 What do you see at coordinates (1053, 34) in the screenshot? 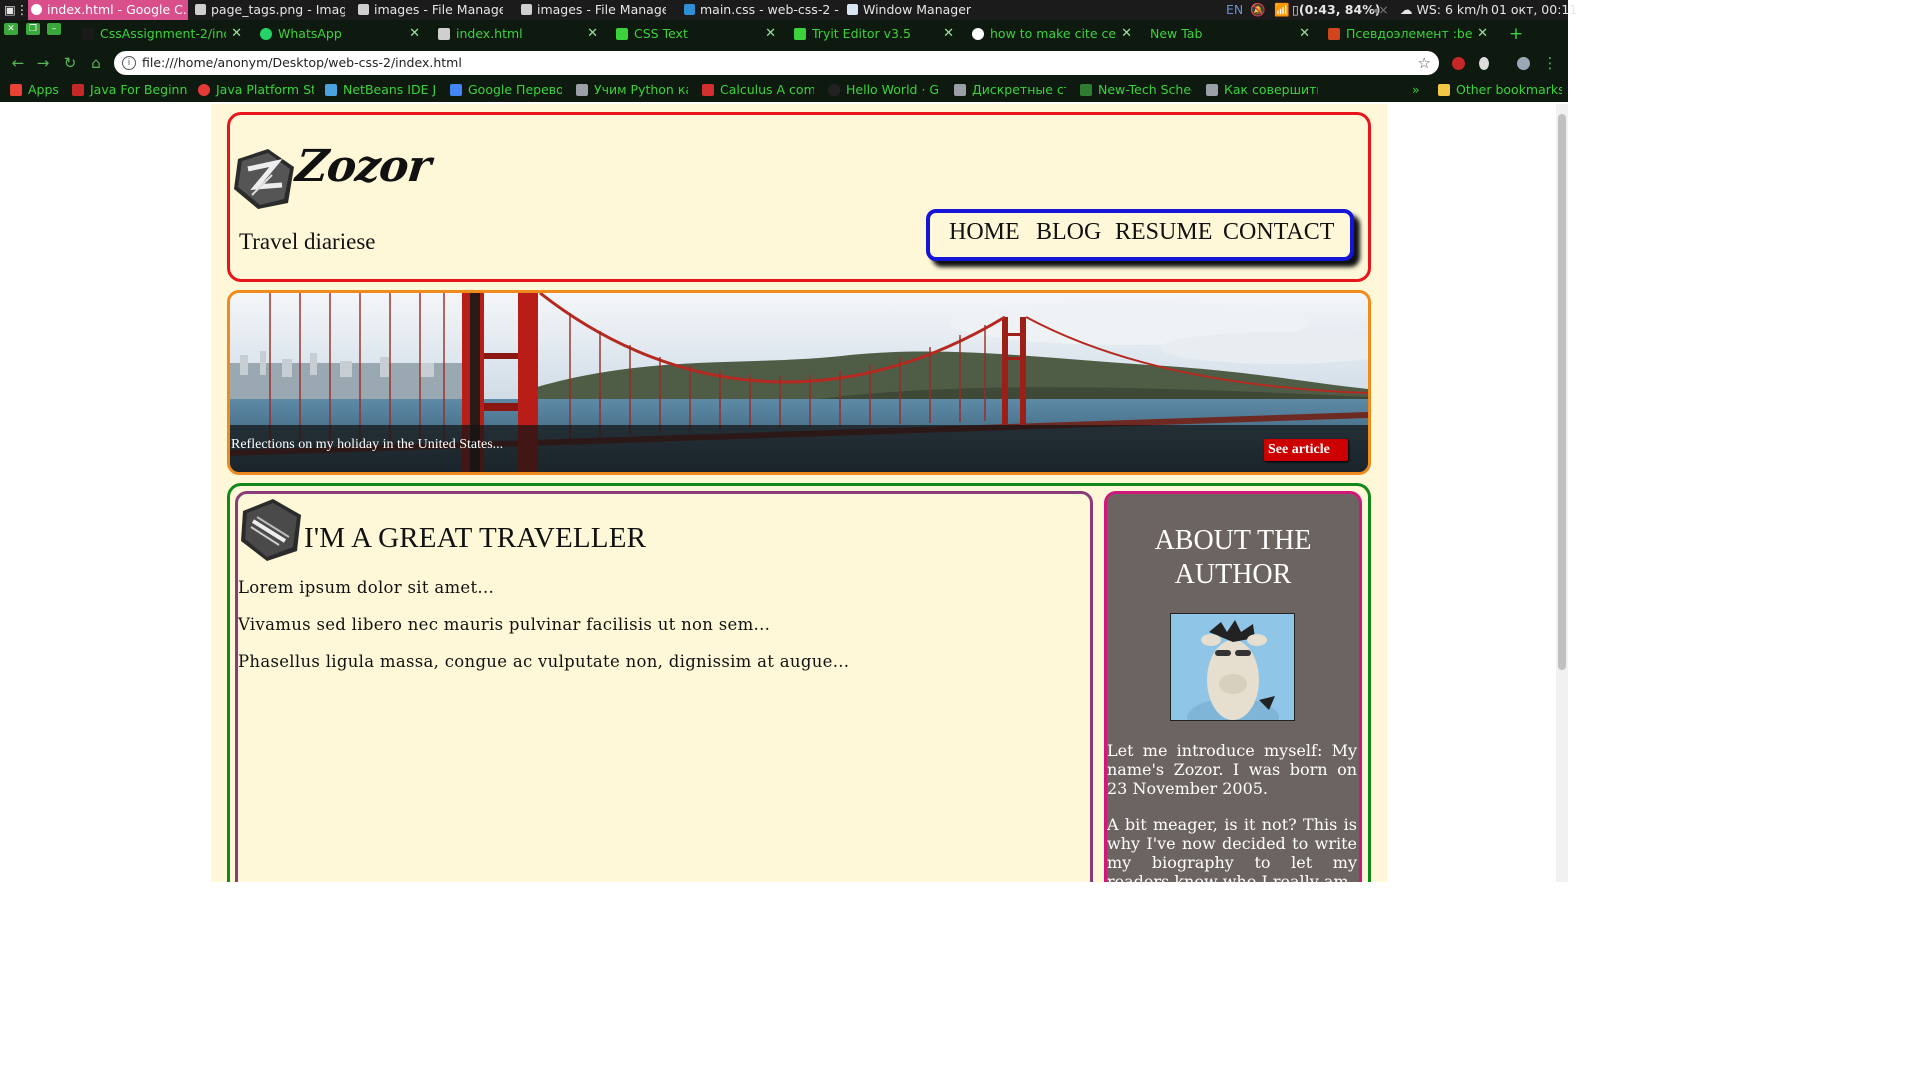
I see `tab-google-search: how to make cite cent ✕` at bounding box center [1053, 34].